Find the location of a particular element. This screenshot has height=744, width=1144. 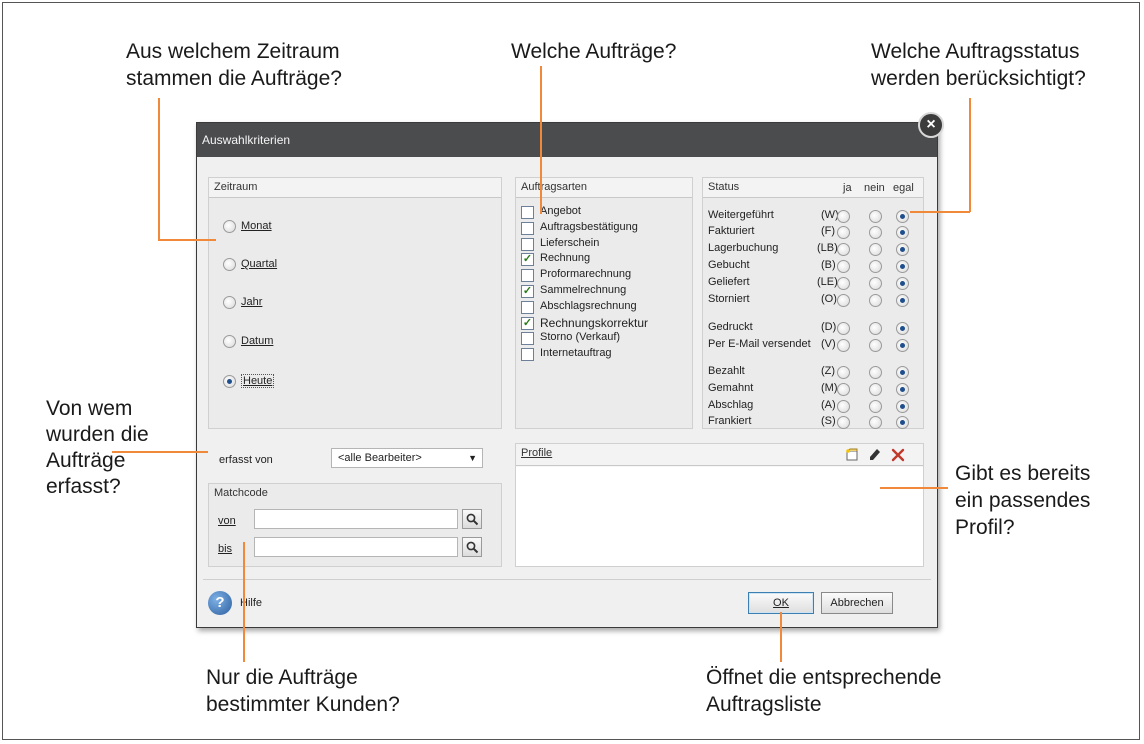

auftragsart-label: Proformarechnung is located at coordinates (585, 274).